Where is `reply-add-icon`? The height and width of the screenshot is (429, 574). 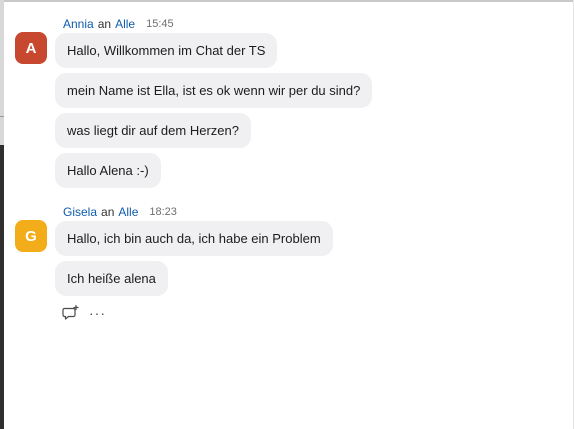
reply-add-icon is located at coordinates (71, 313).